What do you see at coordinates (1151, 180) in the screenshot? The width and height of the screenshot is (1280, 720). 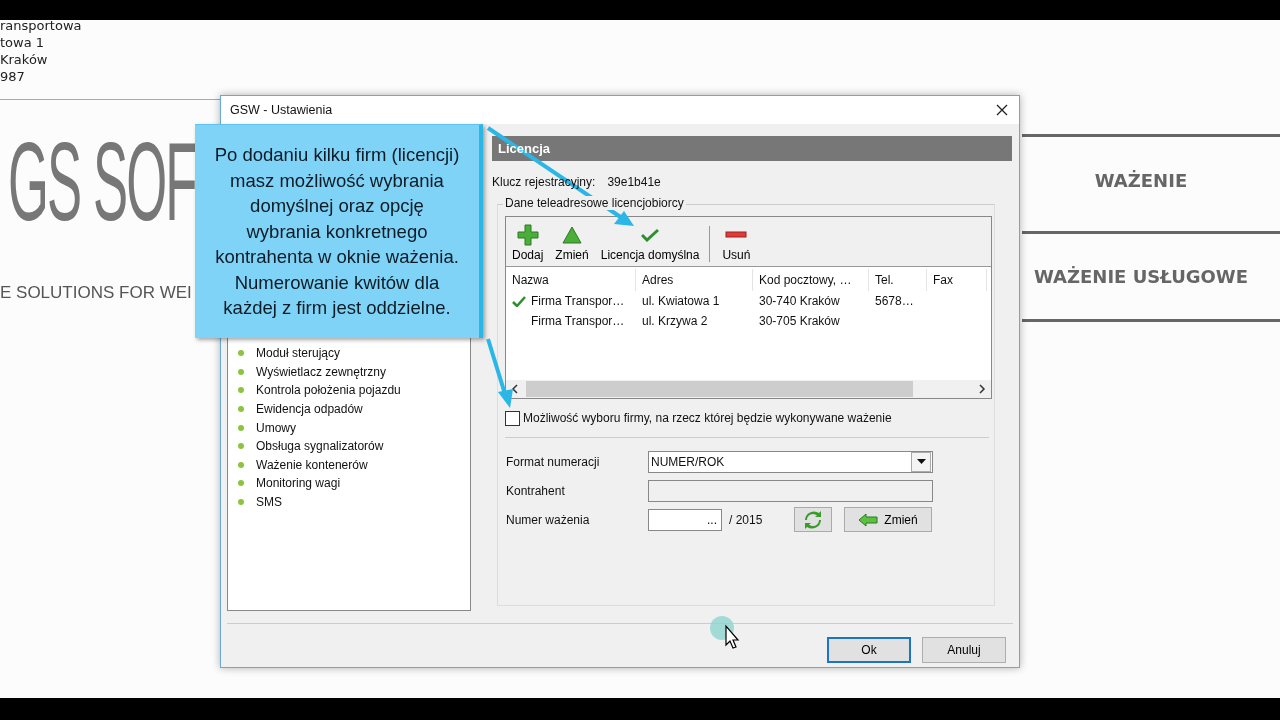 I see `menu-item: WAŻENIE` at bounding box center [1151, 180].